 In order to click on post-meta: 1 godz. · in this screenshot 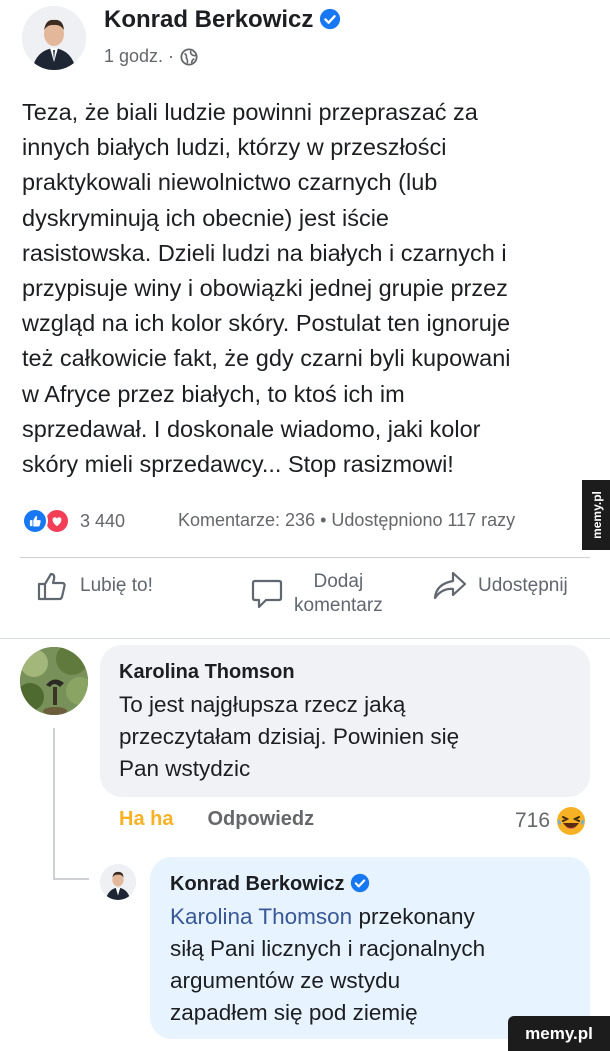, I will do `click(151, 56)`.